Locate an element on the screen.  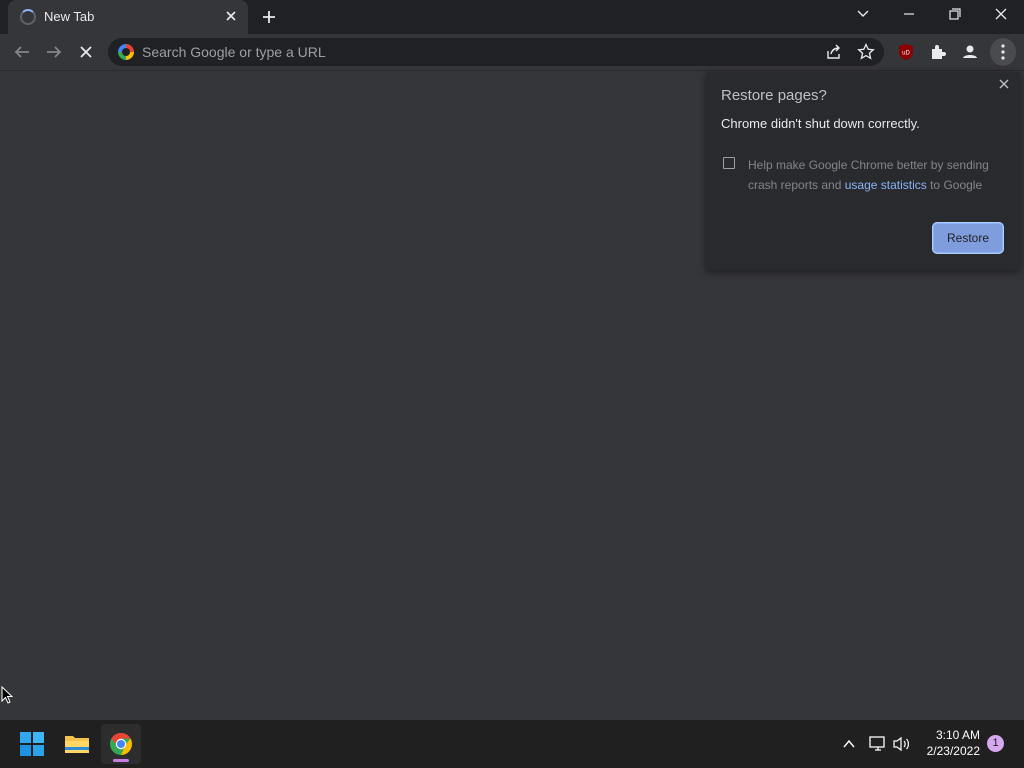
file-explorer-button is located at coordinates (77, 744).